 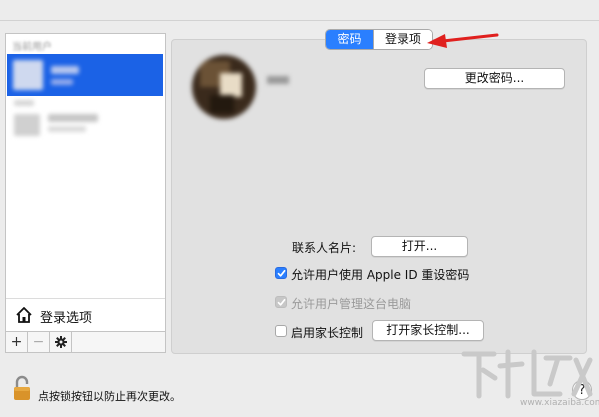 I want to click on user-full-name, so click(x=278, y=80).